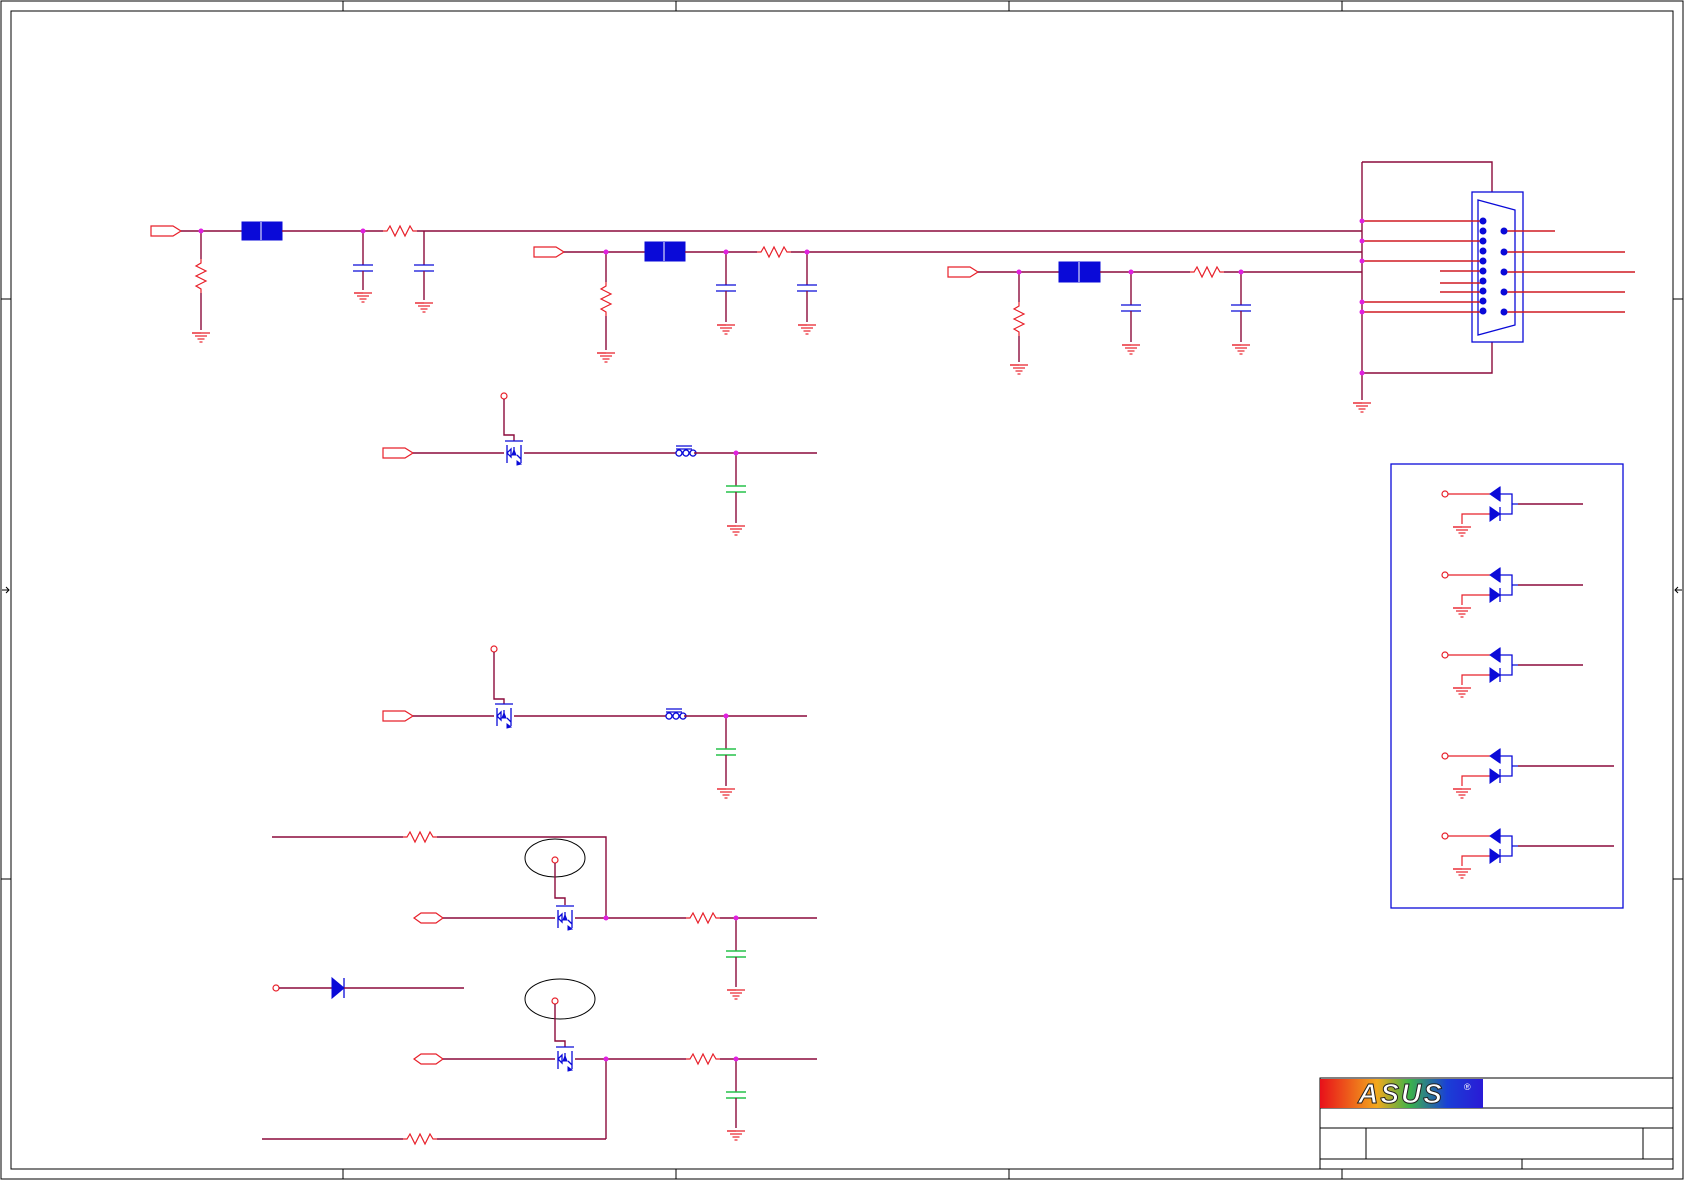 This screenshot has width=1684, height=1180. What do you see at coordinates (368, 988) in the screenshot?
I see `diode-line` at bounding box center [368, 988].